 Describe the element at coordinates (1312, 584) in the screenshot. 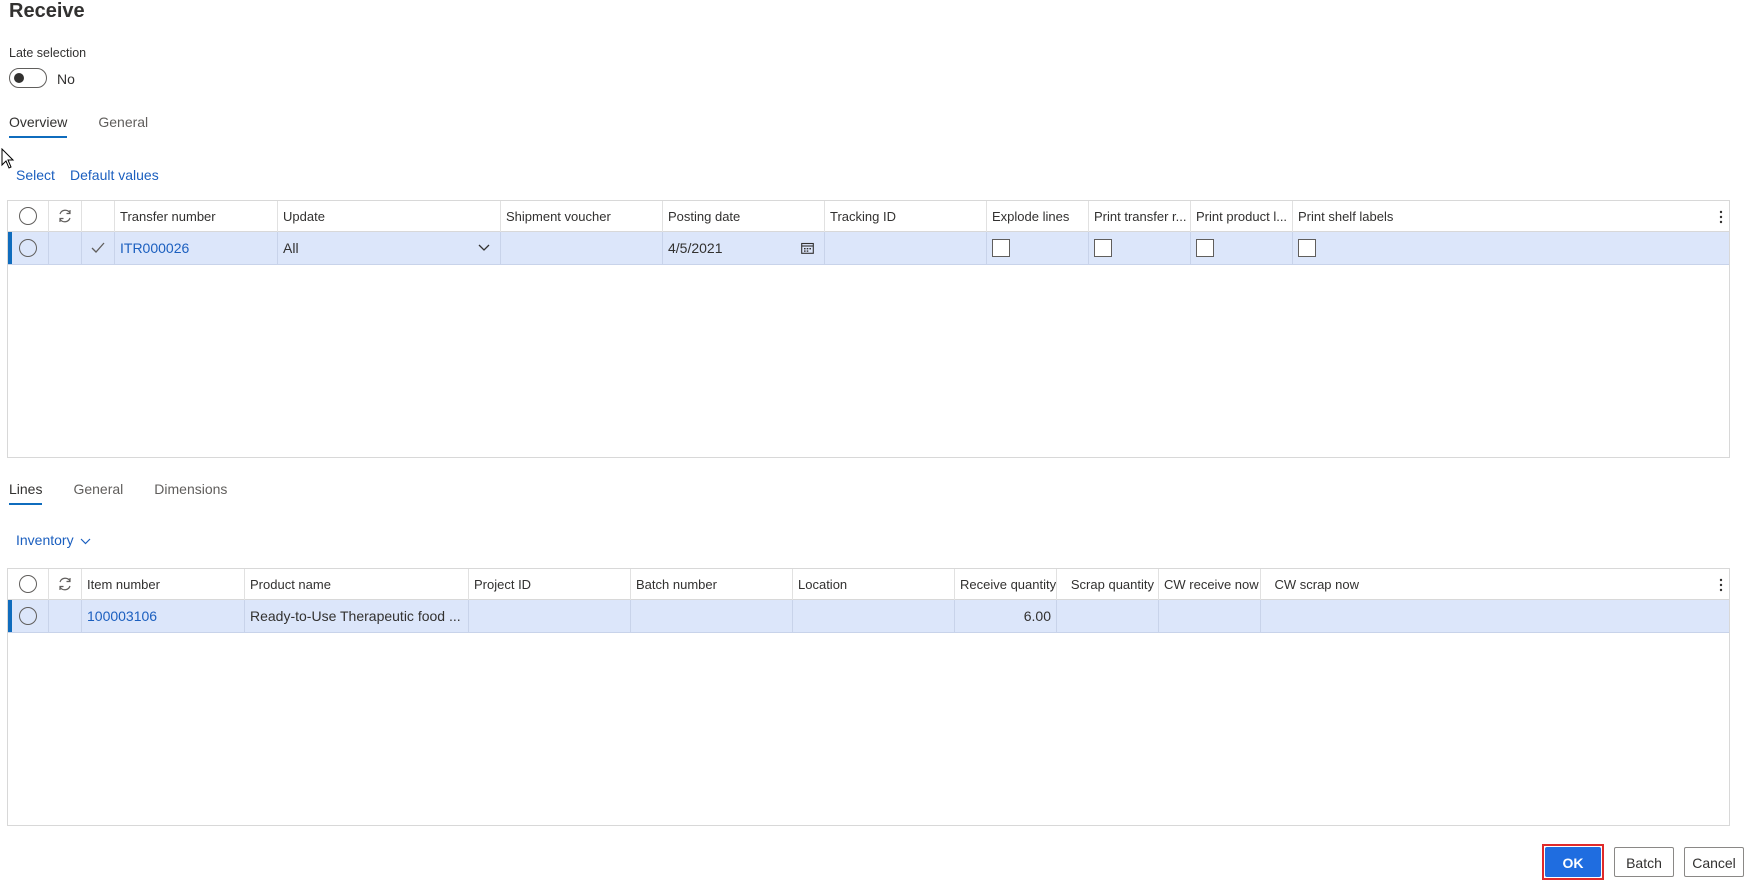

I see `column-header-cw-scrap-now: CW scrap now` at that location.